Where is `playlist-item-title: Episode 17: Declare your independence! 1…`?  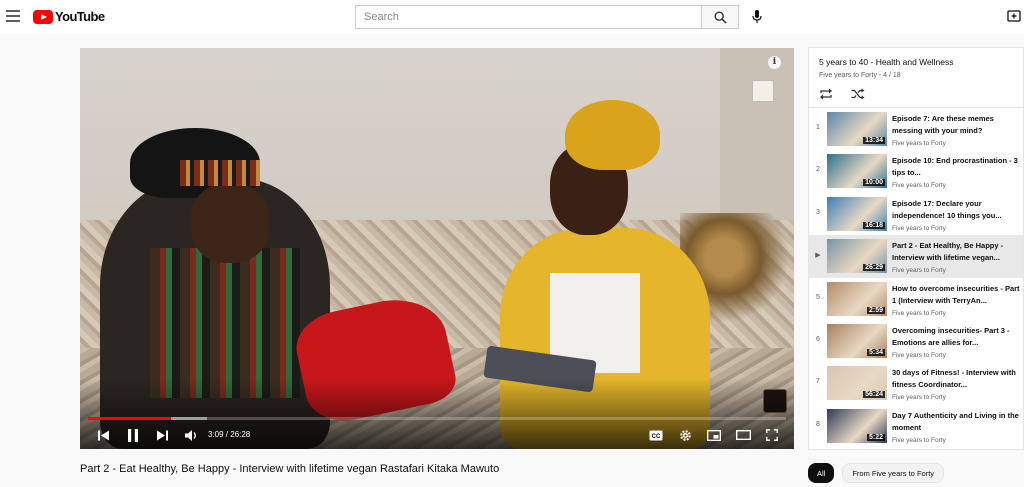 playlist-item-title: Episode 17: Declare your independence! 1… is located at coordinates (956, 210).